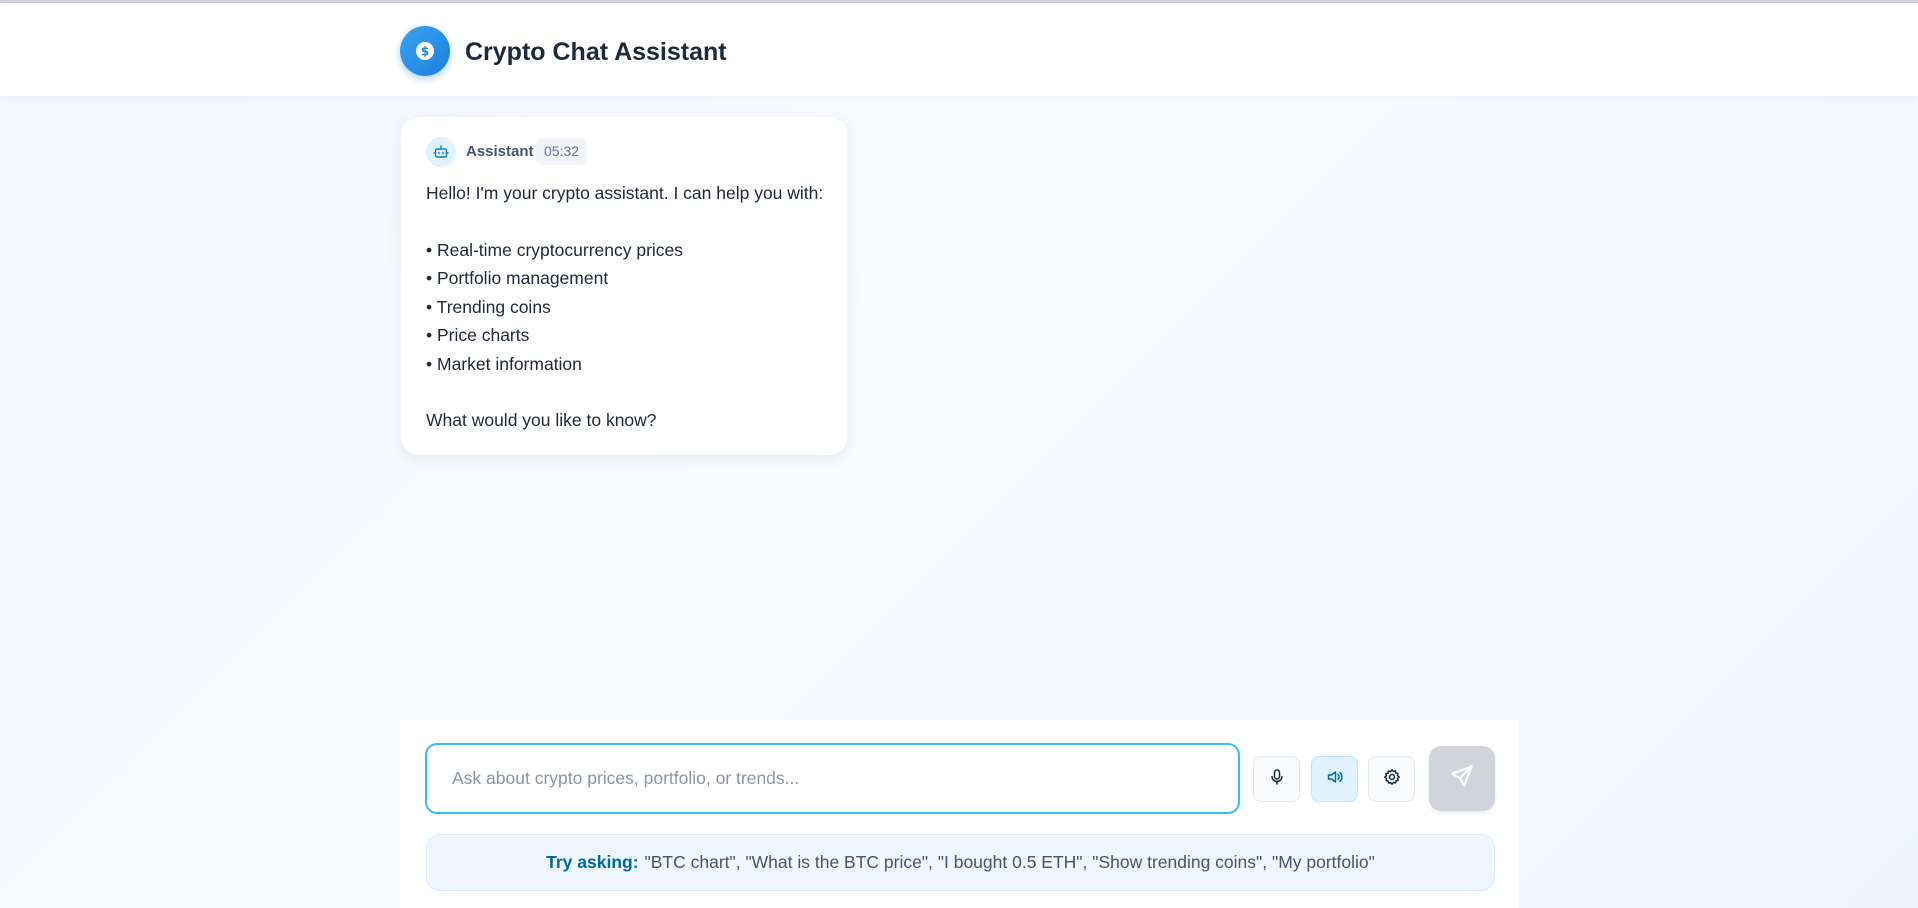 The height and width of the screenshot is (908, 1918). I want to click on send-icon, so click(1462, 778).